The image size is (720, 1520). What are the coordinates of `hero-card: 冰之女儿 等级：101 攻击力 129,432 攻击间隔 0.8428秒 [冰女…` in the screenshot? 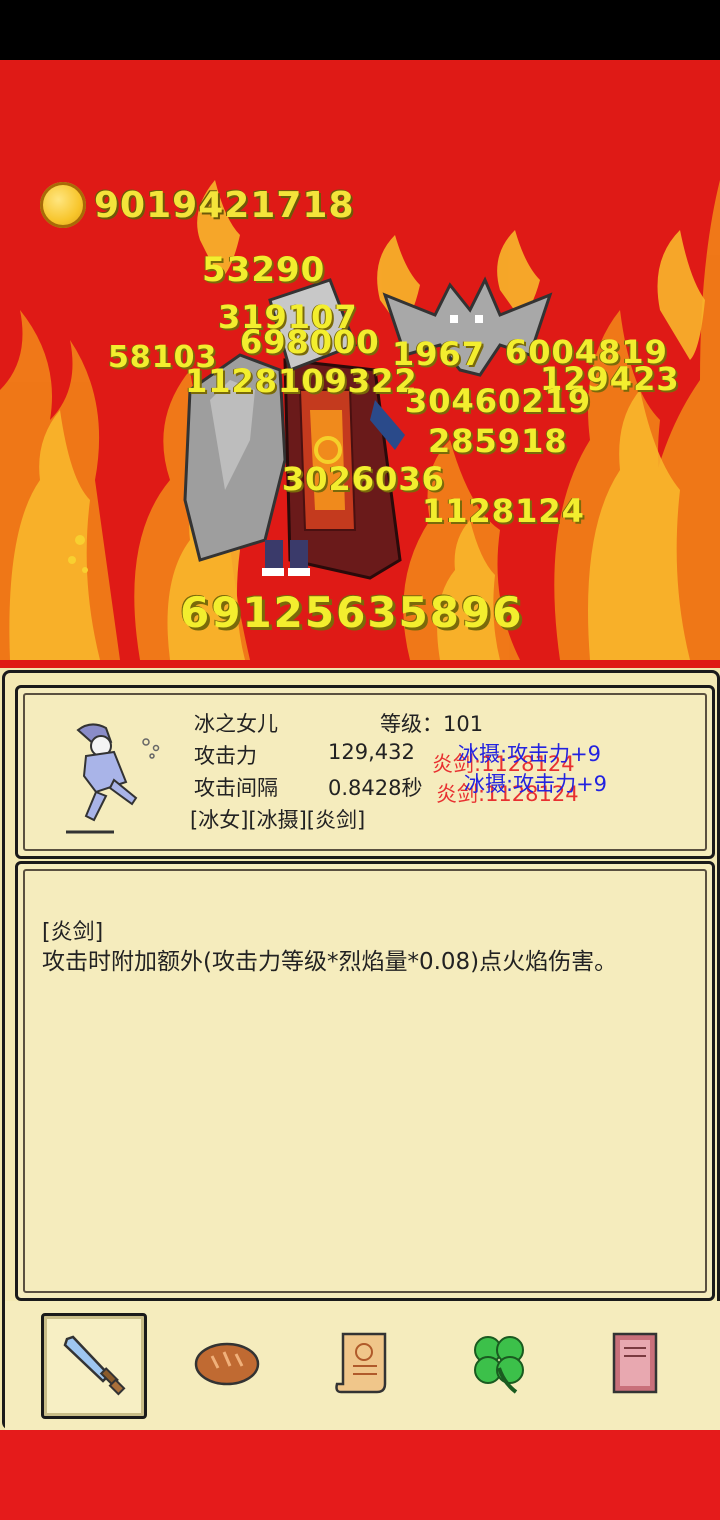 It's located at (365, 772).